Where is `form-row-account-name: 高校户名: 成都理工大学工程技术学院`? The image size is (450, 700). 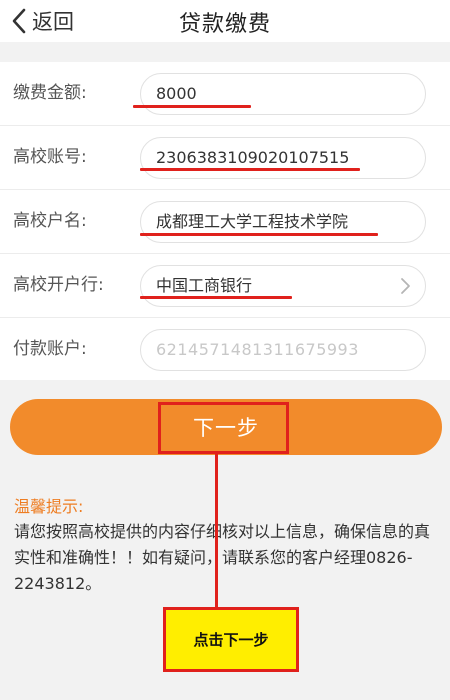 form-row-account-name: 高校户名: 成都理工大学工程技术学院 is located at coordinates (225, 221).